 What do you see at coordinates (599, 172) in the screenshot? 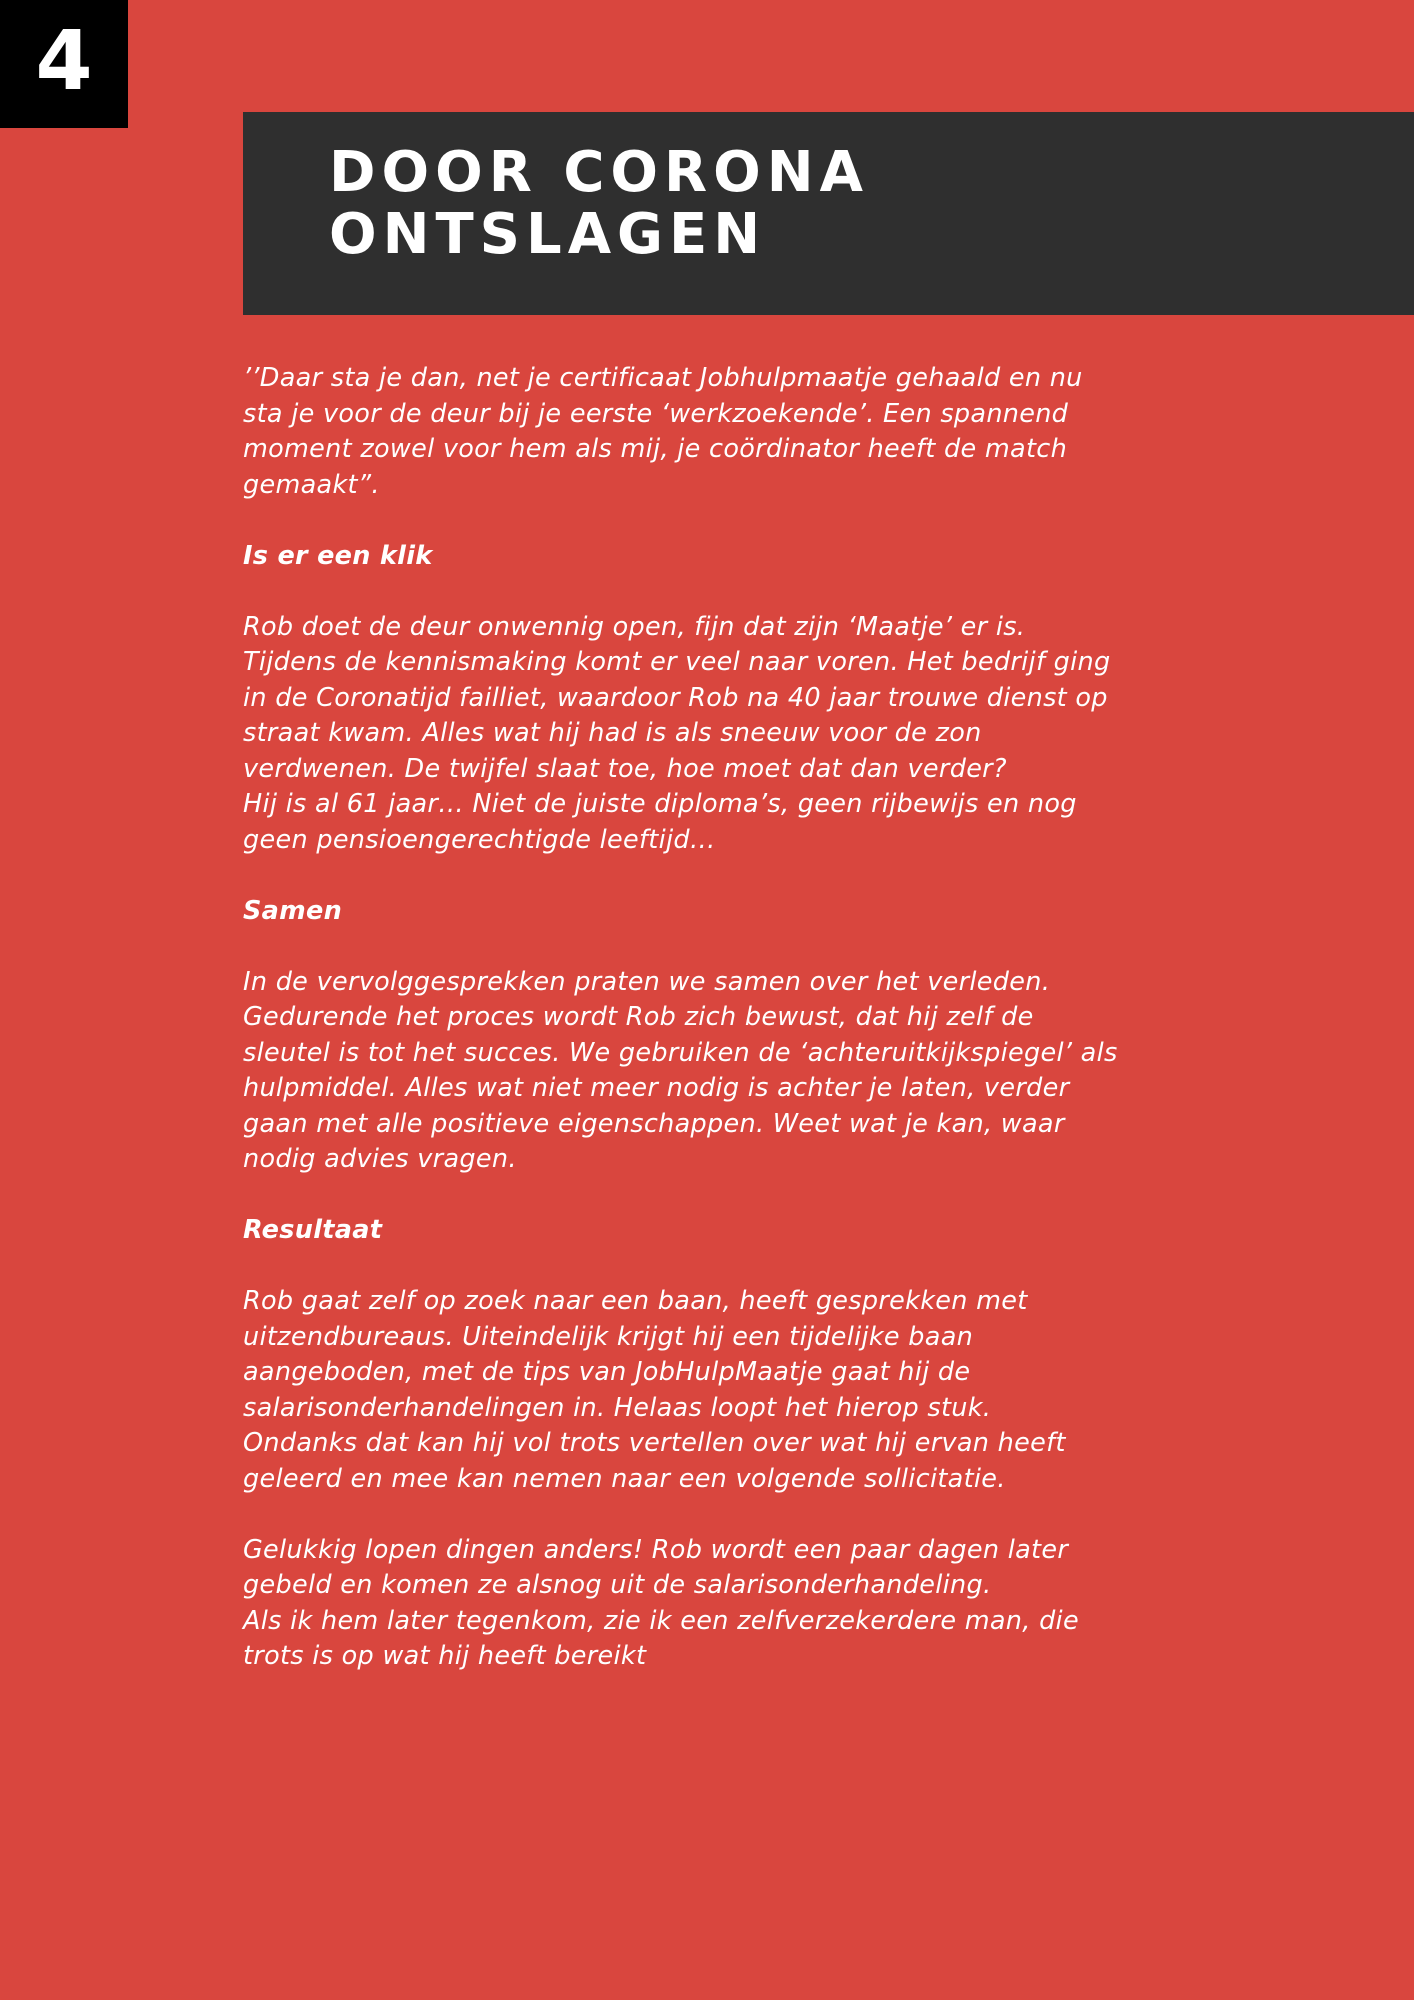
I see `page-title-line-1: DOOR CORONA` at bounding box center [599, 172].